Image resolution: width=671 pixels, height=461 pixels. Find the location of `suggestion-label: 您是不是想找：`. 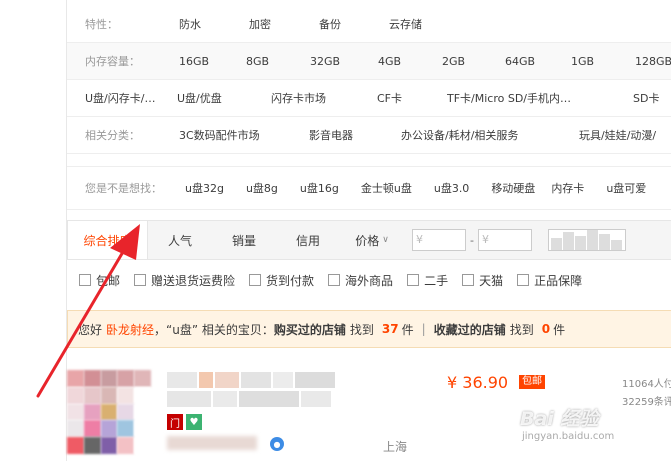

suggestion-label: 您是不是想找： is located at coordinates (123, 188).